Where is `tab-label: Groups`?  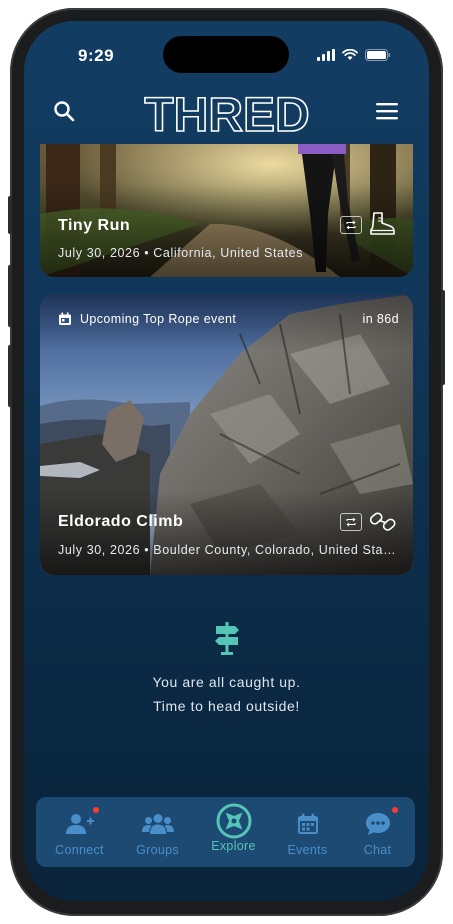 tab-label: Groups is located at coordinates (157, 850).